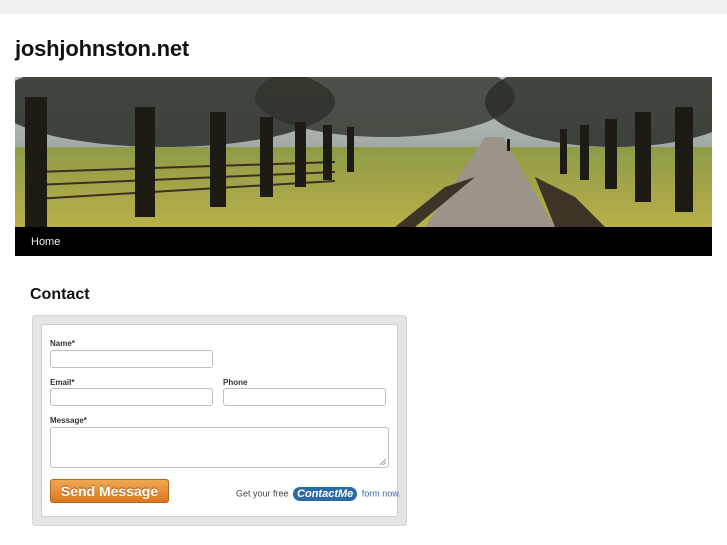  I want to click on promo-text-before: Get your free, so click(262, 493).